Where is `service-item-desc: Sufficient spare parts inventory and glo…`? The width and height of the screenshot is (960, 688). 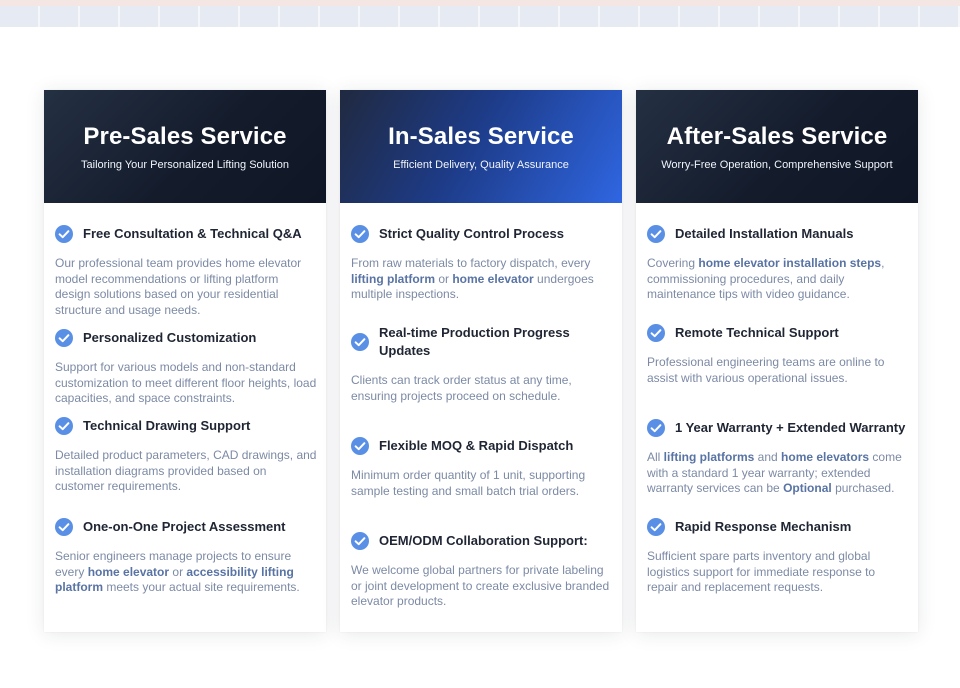 service-item-desc: Sufficient spare parts inventory and glo… is located at coordinates (761, 571).